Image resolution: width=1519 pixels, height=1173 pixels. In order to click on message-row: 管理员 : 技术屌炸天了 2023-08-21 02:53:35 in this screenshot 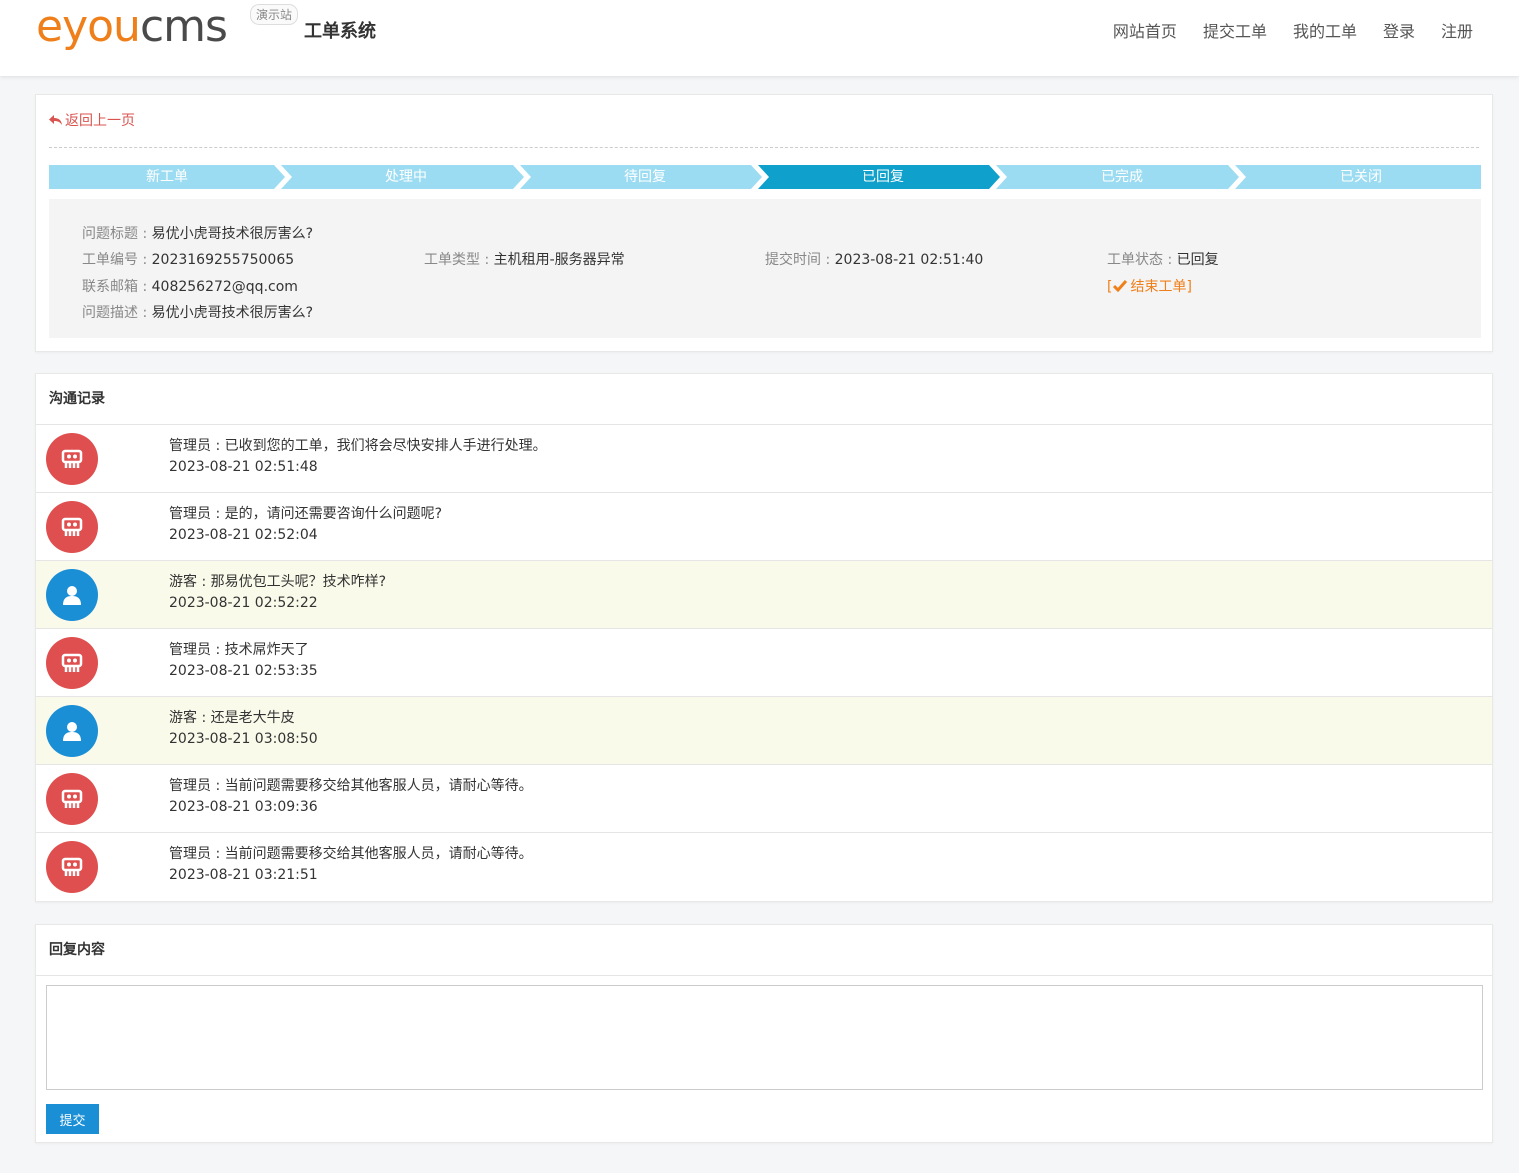, I will do `click(764, 663)`.